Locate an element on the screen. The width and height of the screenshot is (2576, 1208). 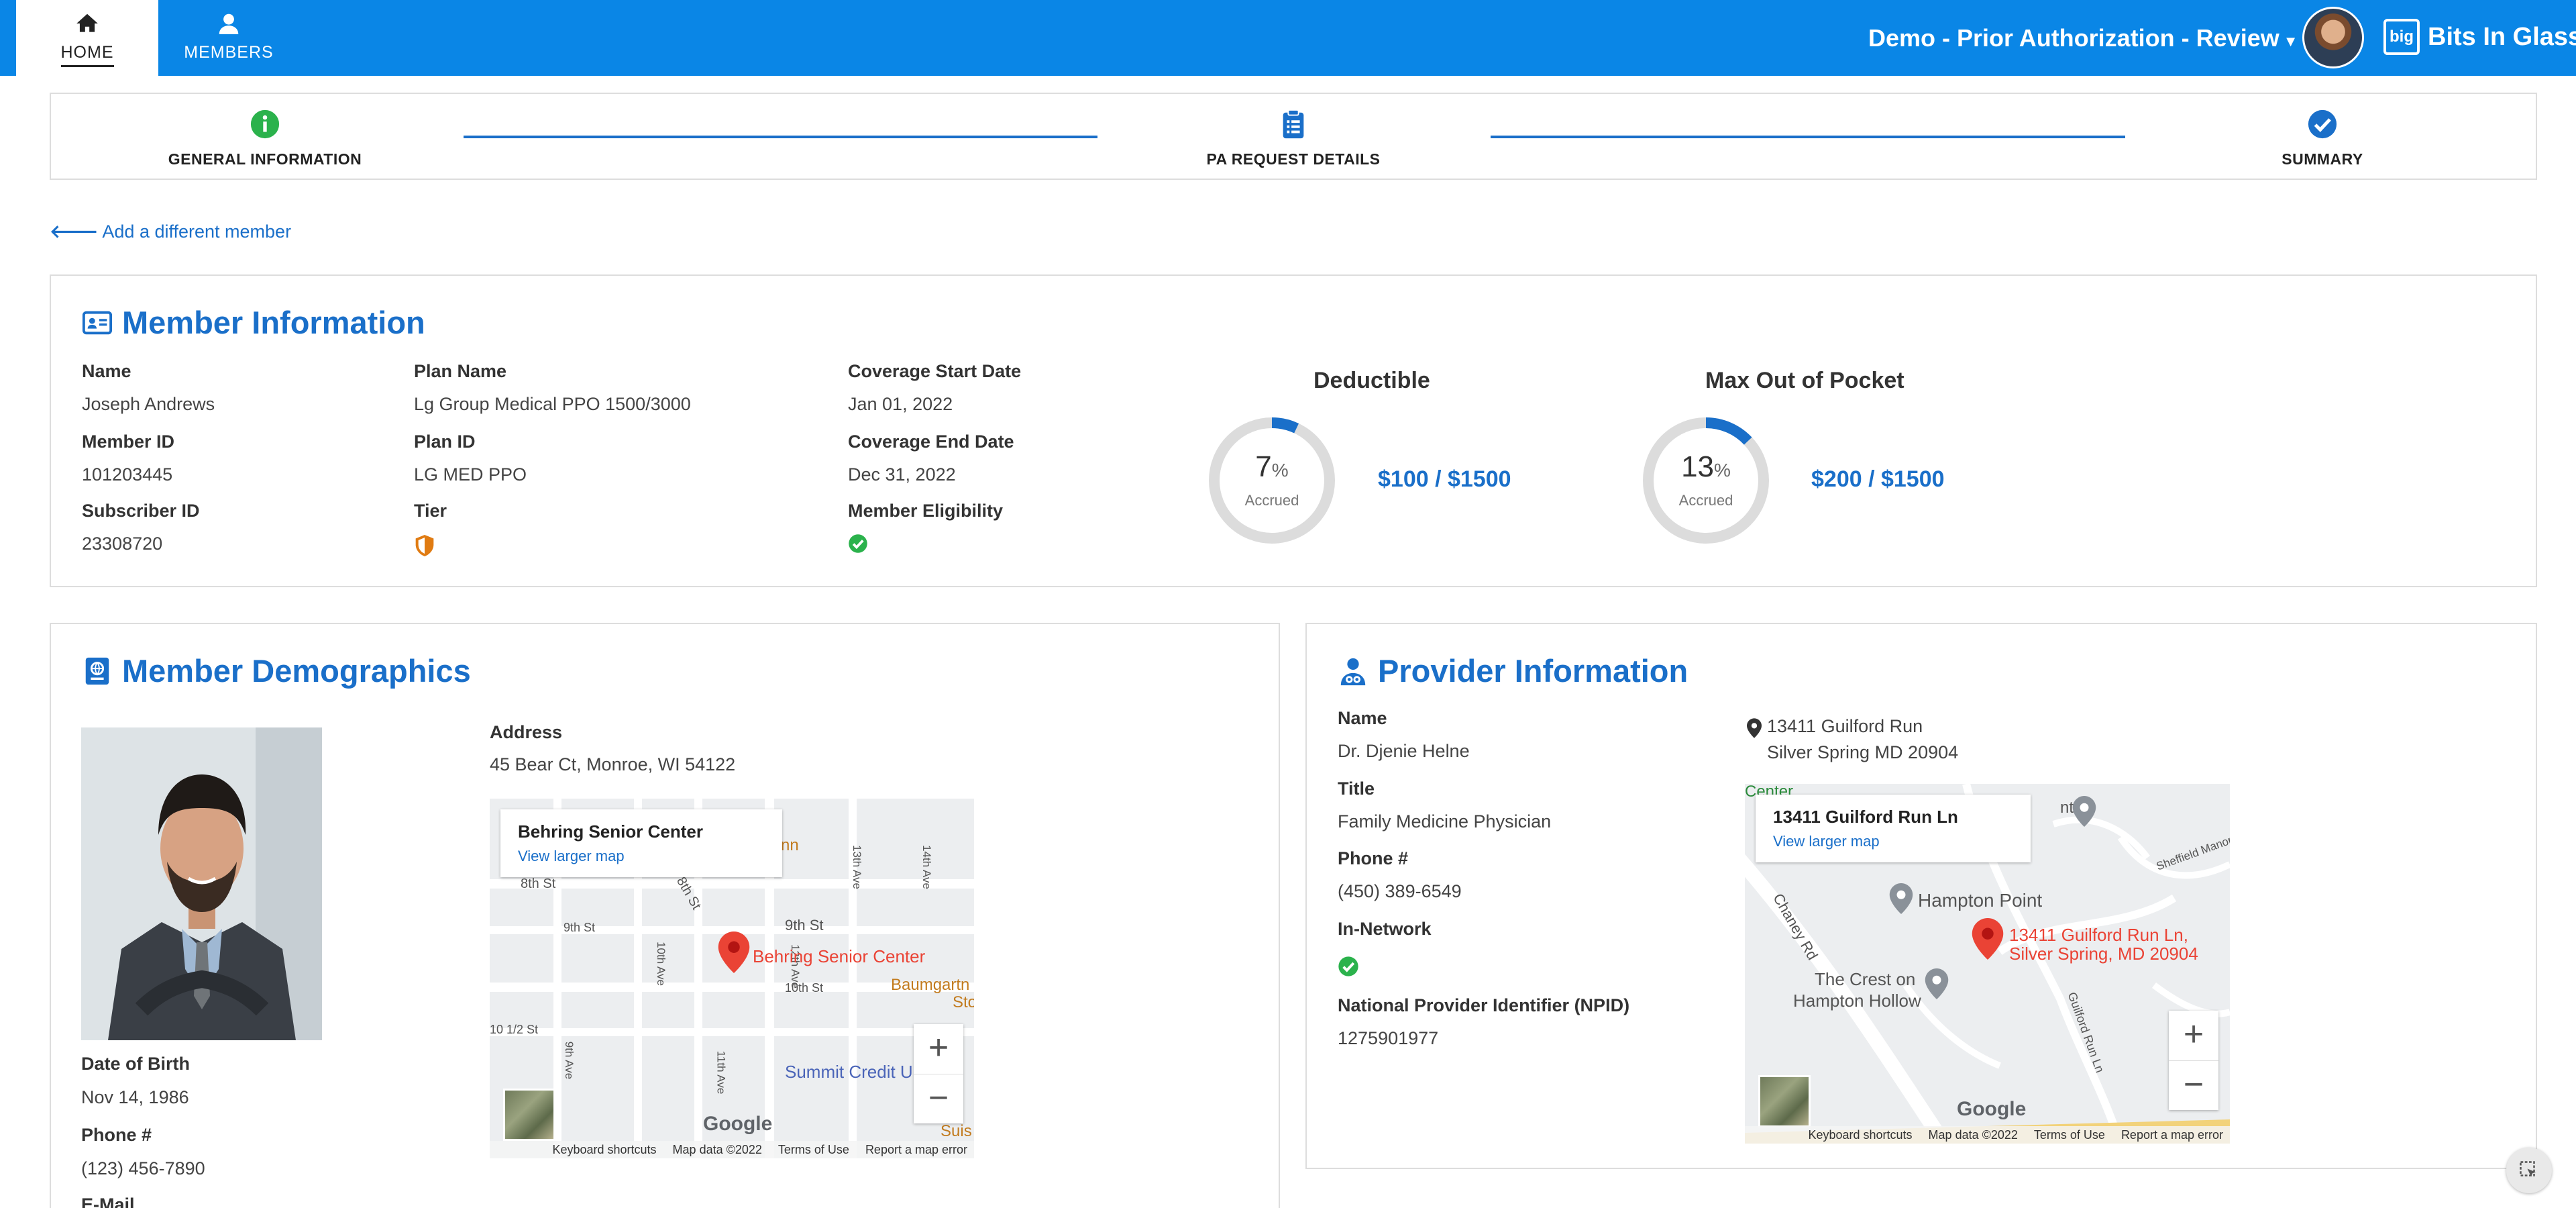
eligibility-check-icon is located at coordinates (858, 543).